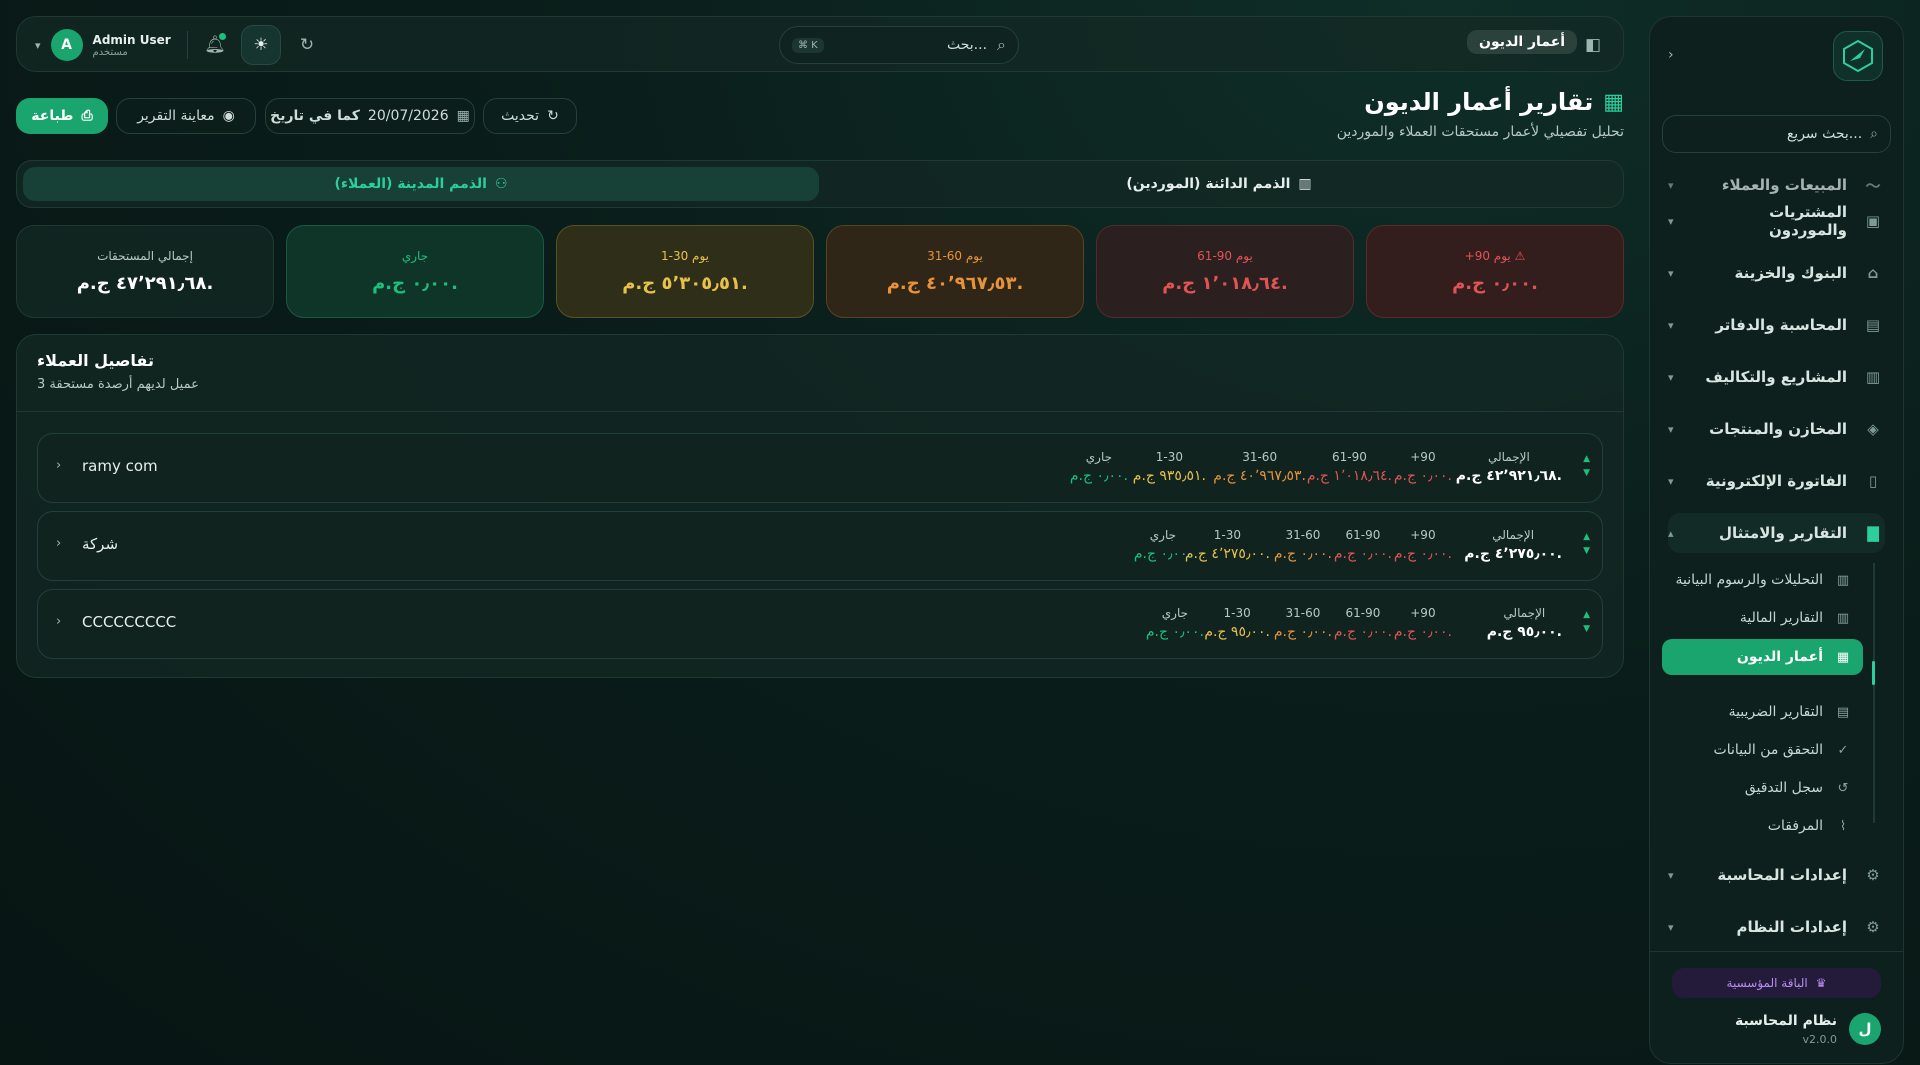  I want to click on paperclip-icon: ⌇, so click(1843, 826).